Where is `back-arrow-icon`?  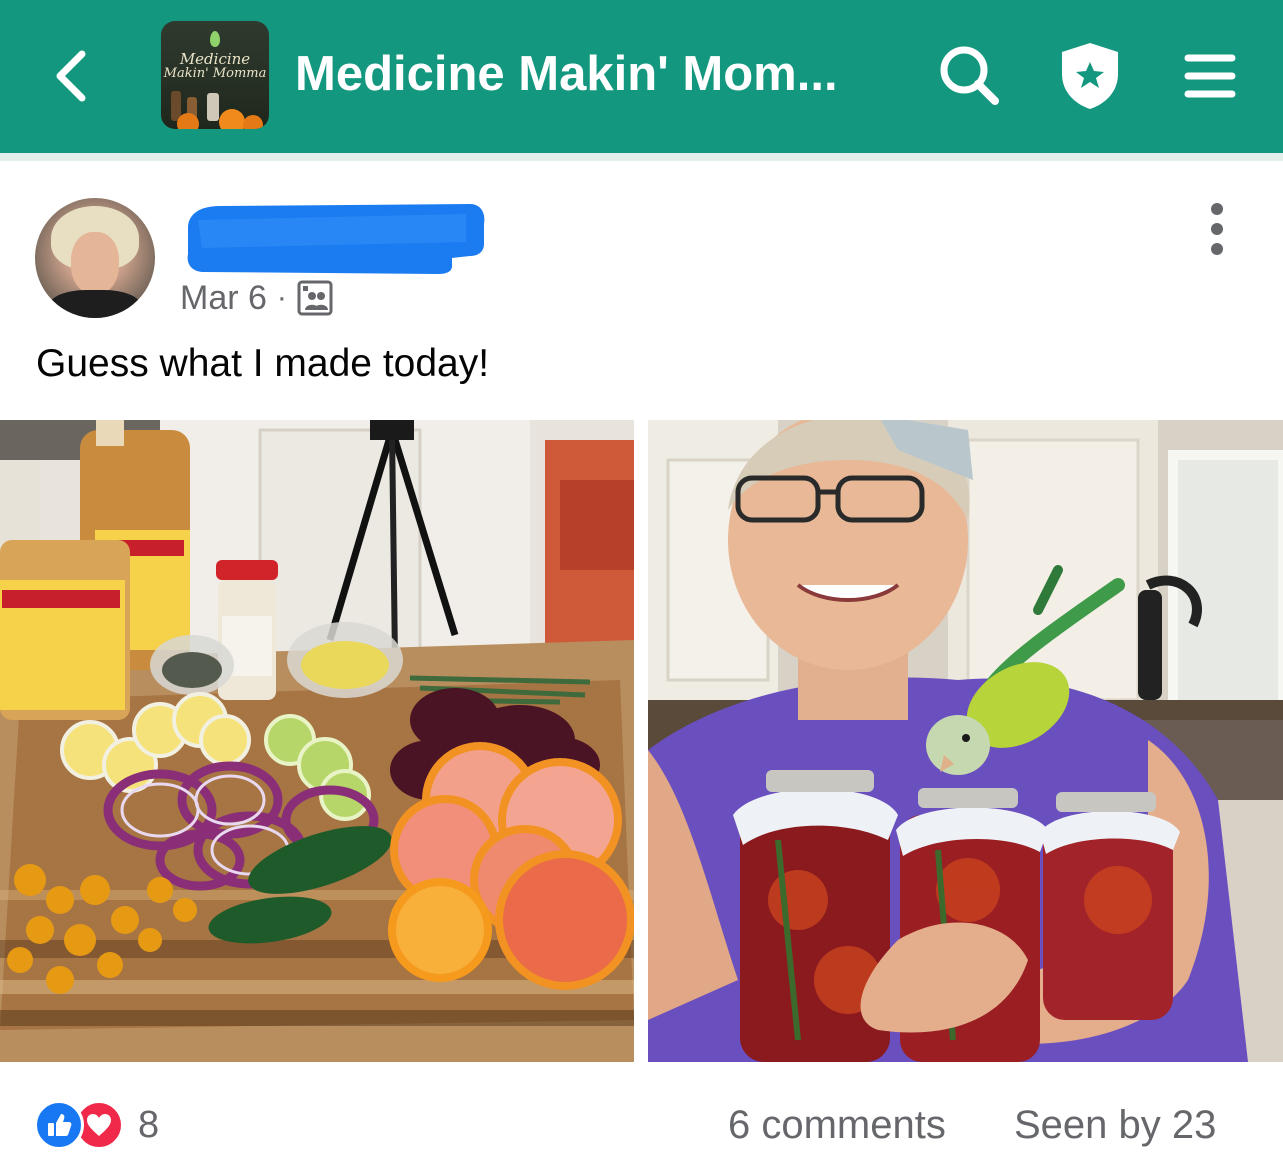 back-arrow-icon is located at coordinates (71, 76).